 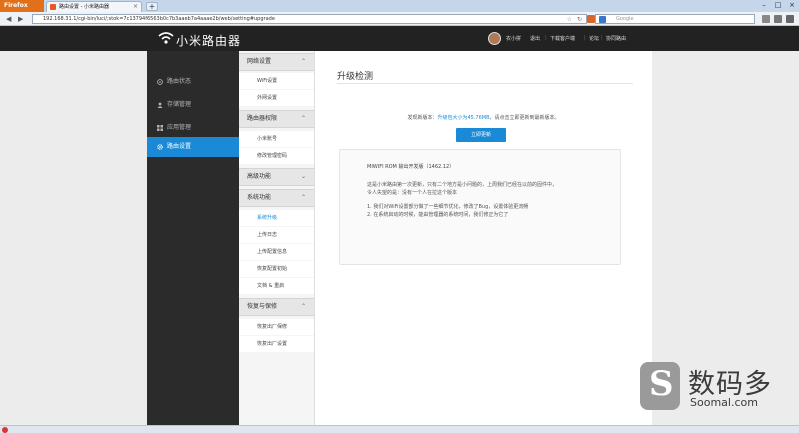 What do you see at coordinates (160, 128) in the screenshot?
I see `apps-icon` at bounding box center [160, 128].